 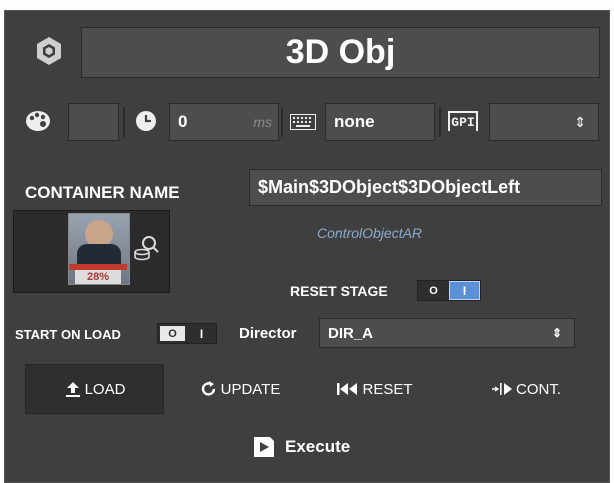 I want to click on container-name-label: CONTAINER NAME, so click(x=102, y=192).